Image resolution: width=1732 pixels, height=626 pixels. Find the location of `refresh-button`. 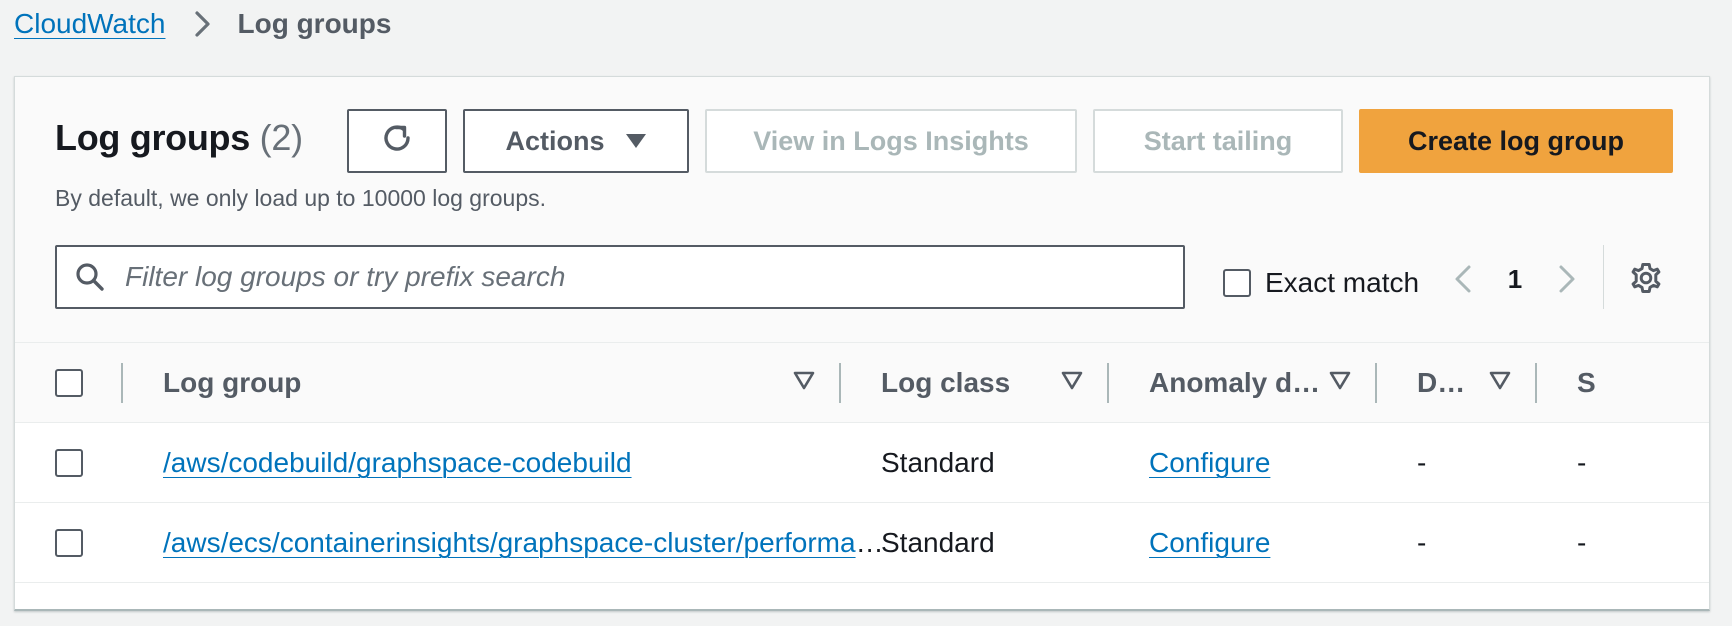

refresh-button is located at coordinates (397, 141).